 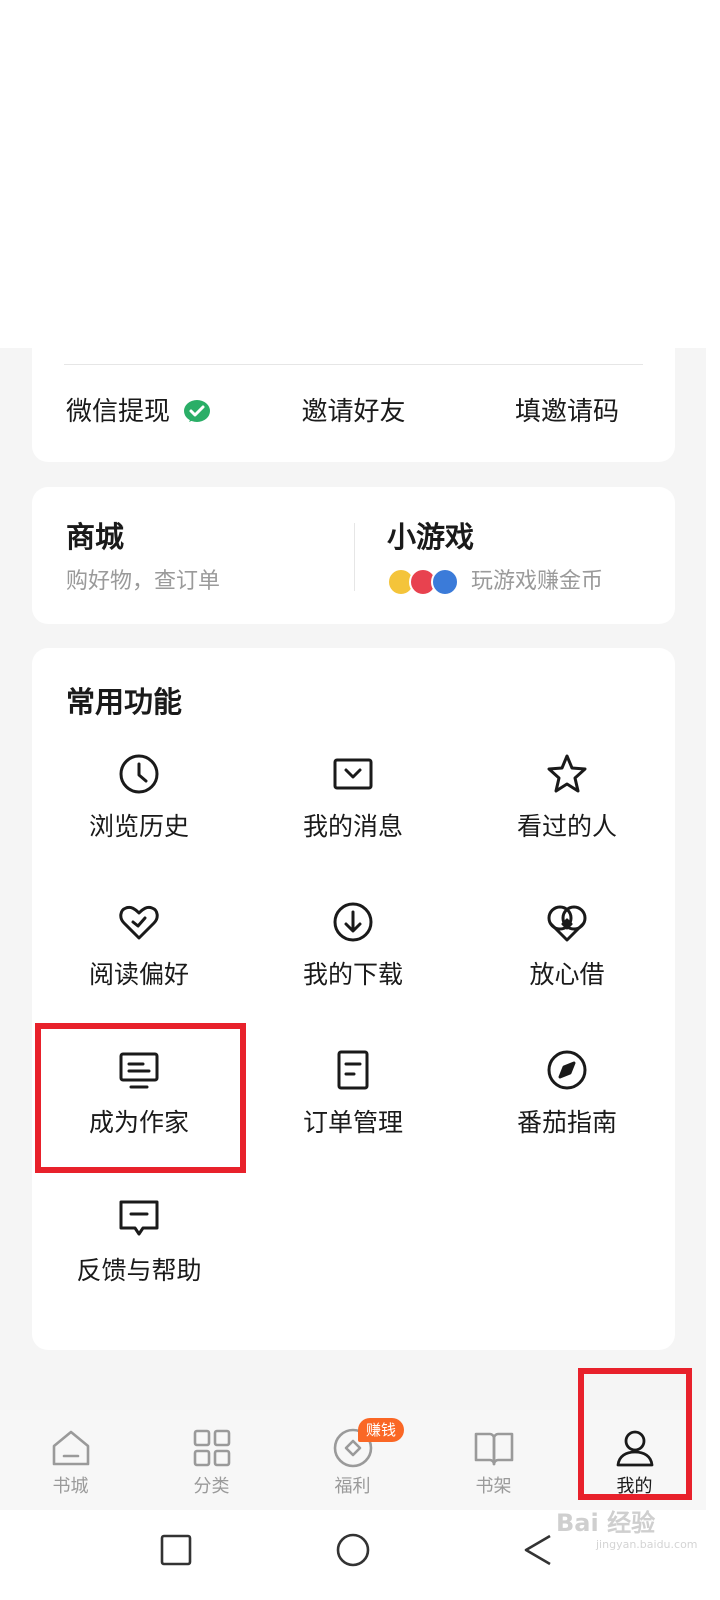 What do you see at coordinates (139, 774) in the screenshot?
I see `clock-icon` at bounding box center [139, 774].